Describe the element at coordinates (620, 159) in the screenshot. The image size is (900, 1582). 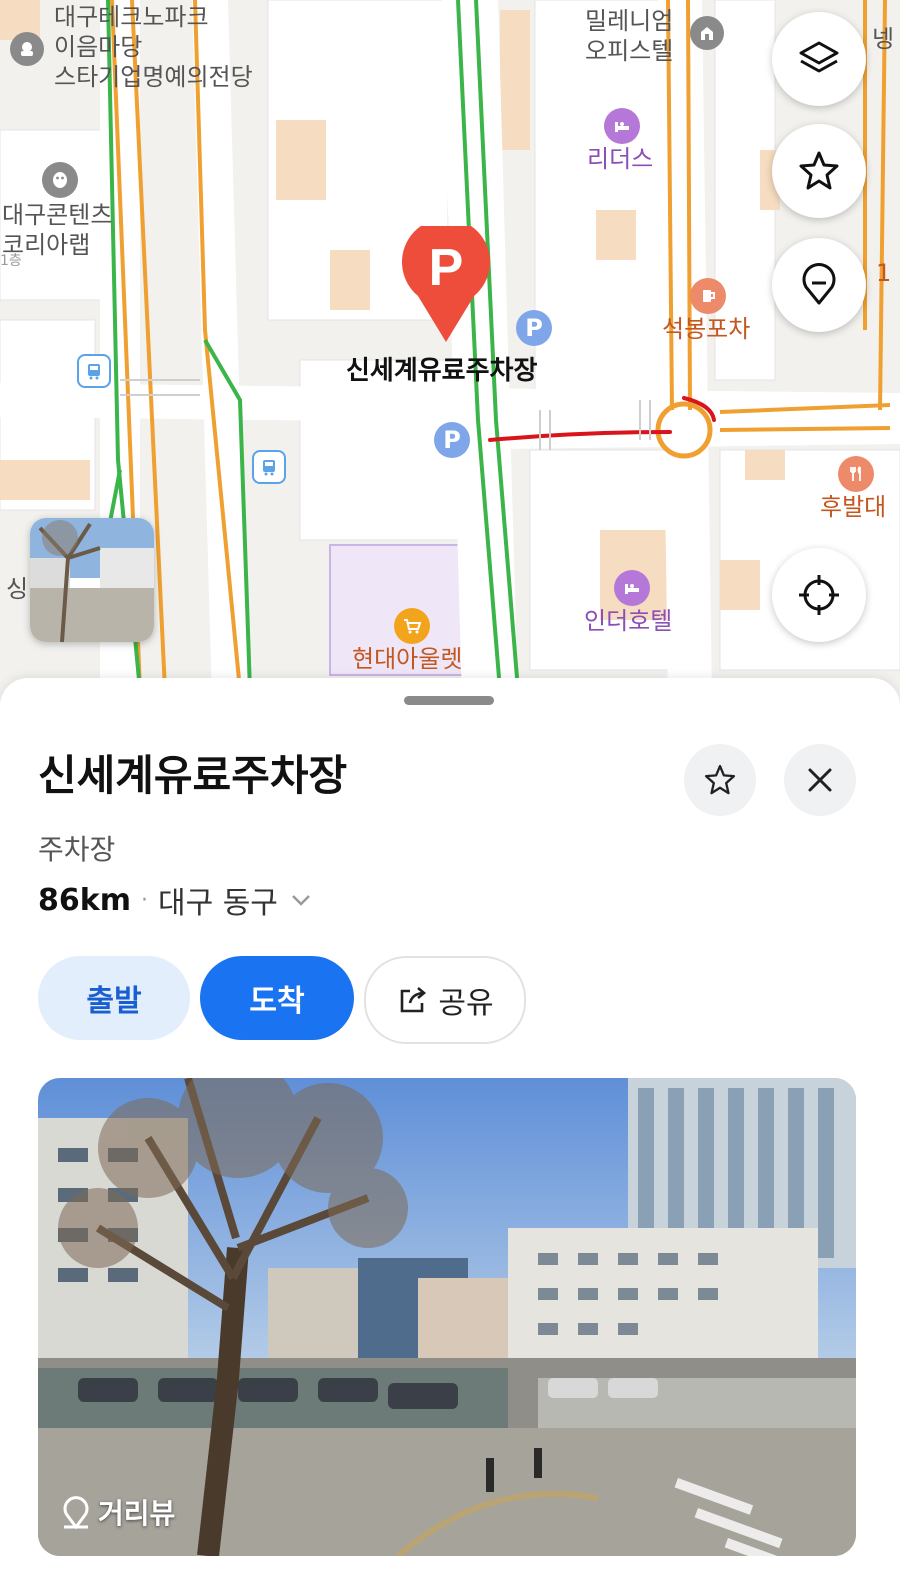
I see `poi-label-leaders: 리더스` at that location.